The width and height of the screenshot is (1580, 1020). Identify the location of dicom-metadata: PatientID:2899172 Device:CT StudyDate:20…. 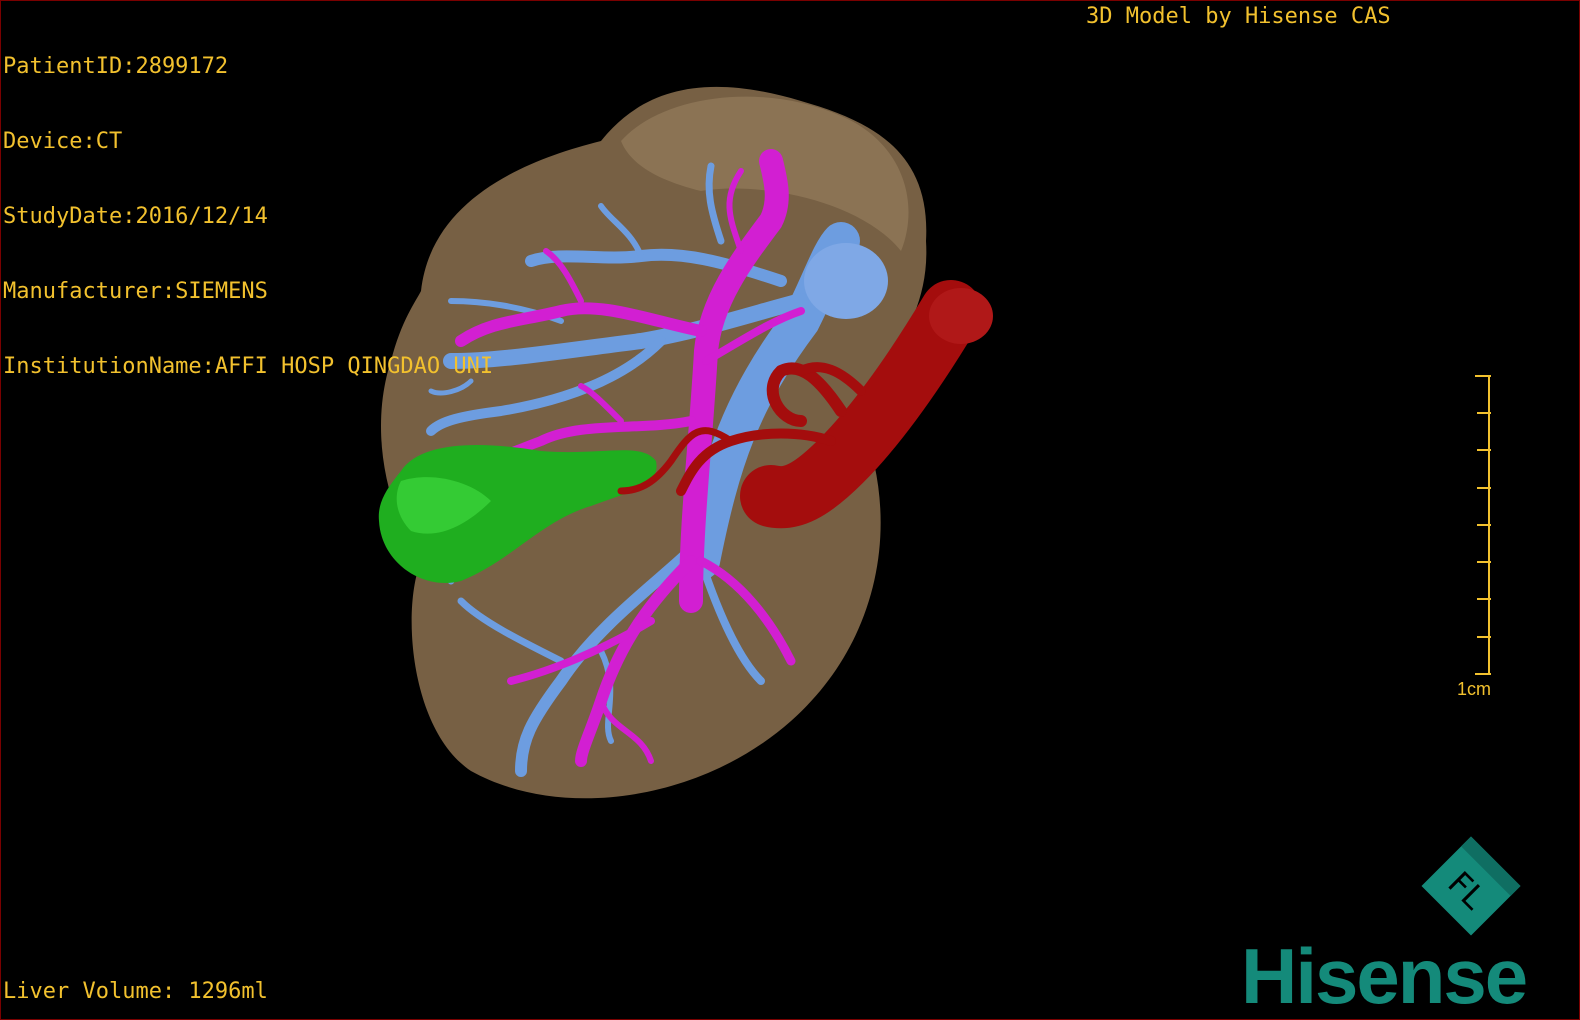
(248, 216).